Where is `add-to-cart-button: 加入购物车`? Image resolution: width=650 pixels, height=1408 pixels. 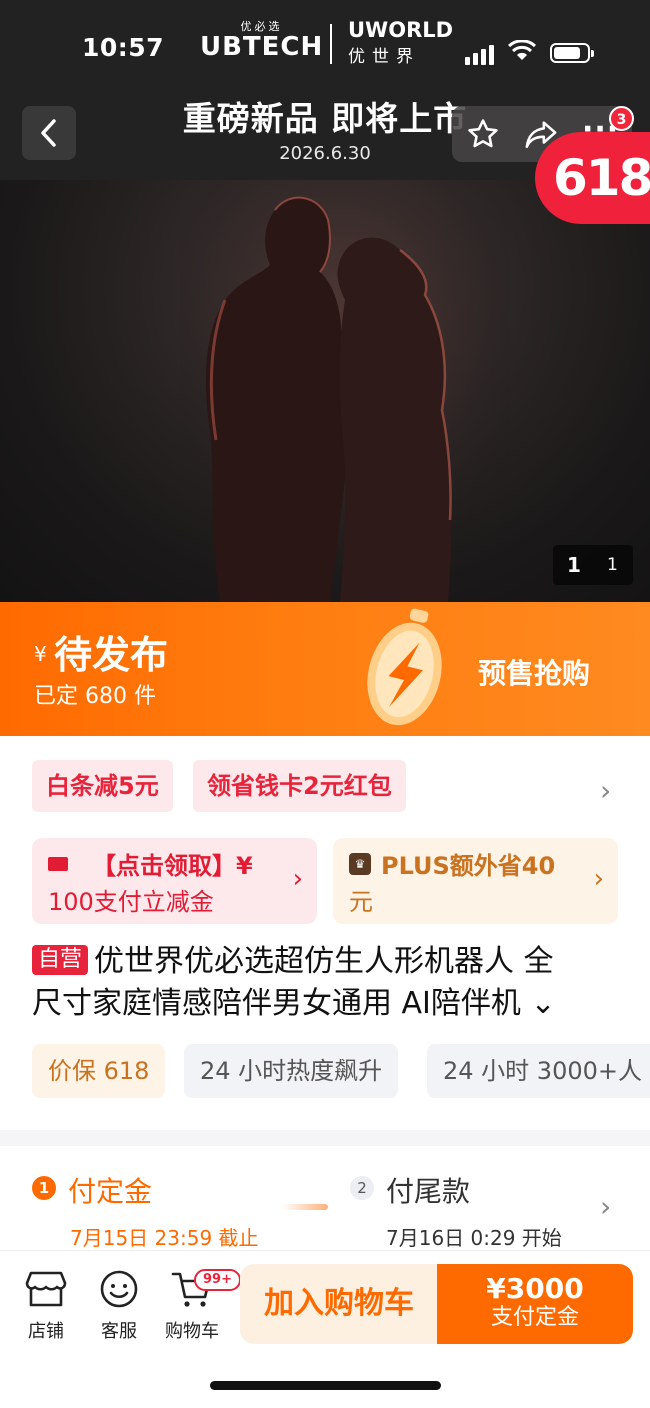
add-to-cart-button: 加入购物车 is located at coordinates (339, 1304).